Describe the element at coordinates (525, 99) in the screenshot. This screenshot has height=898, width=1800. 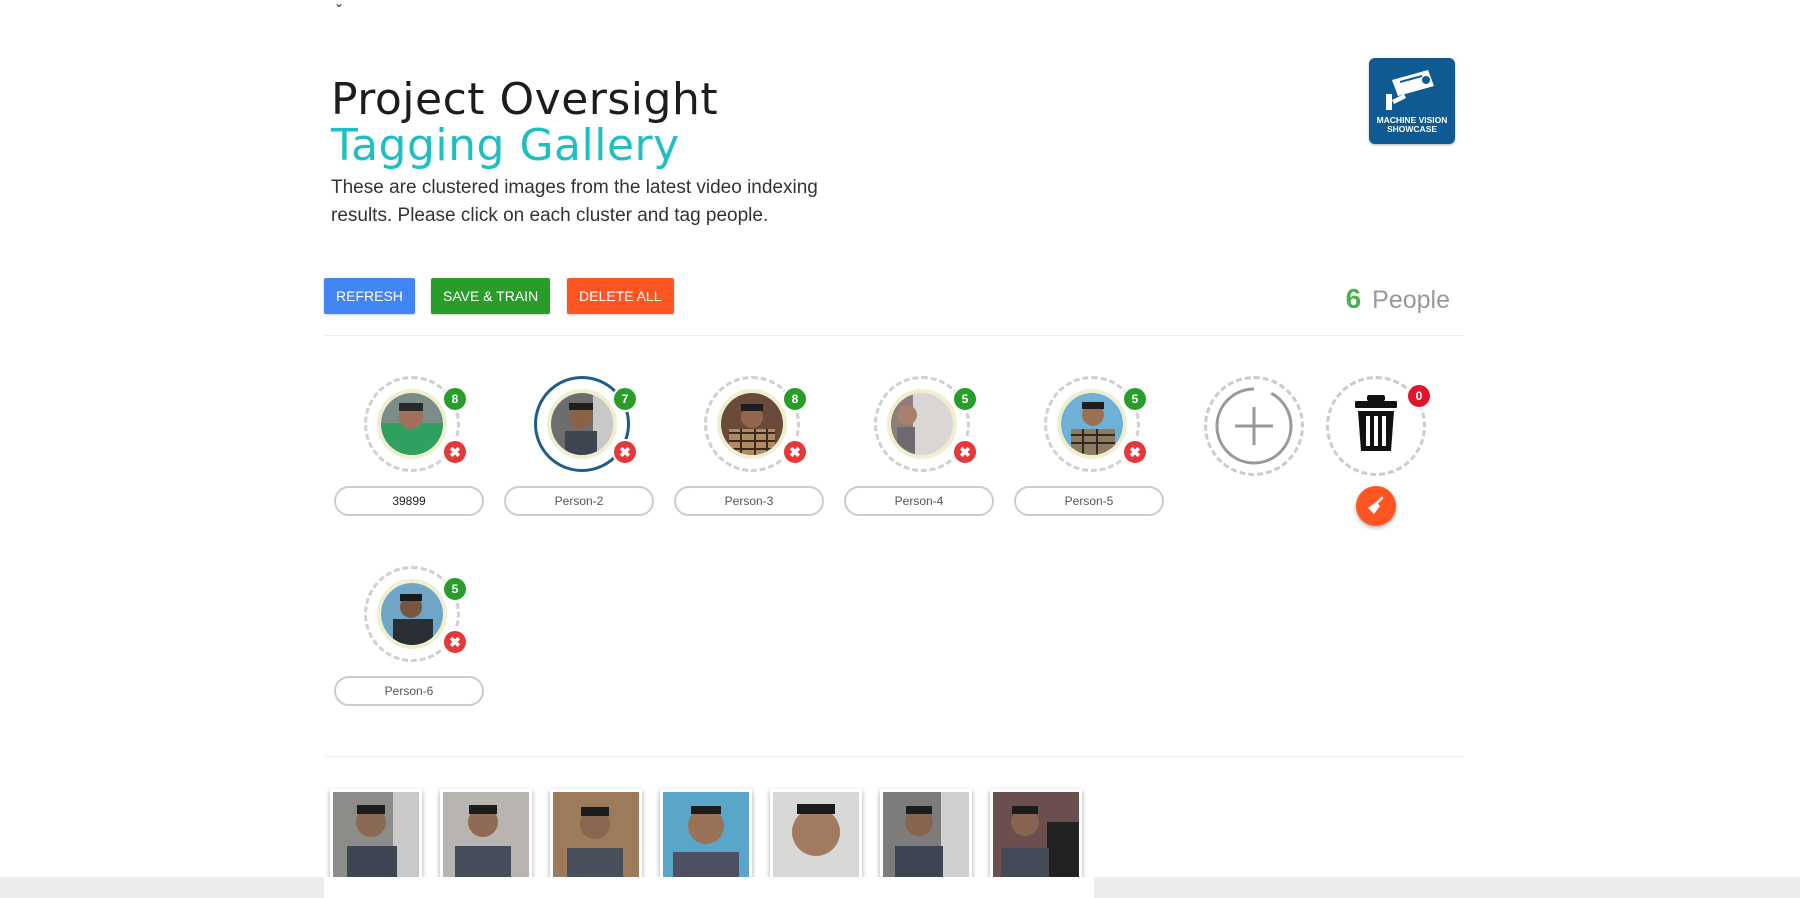
I see `page-title: Project Oversight` at that location.